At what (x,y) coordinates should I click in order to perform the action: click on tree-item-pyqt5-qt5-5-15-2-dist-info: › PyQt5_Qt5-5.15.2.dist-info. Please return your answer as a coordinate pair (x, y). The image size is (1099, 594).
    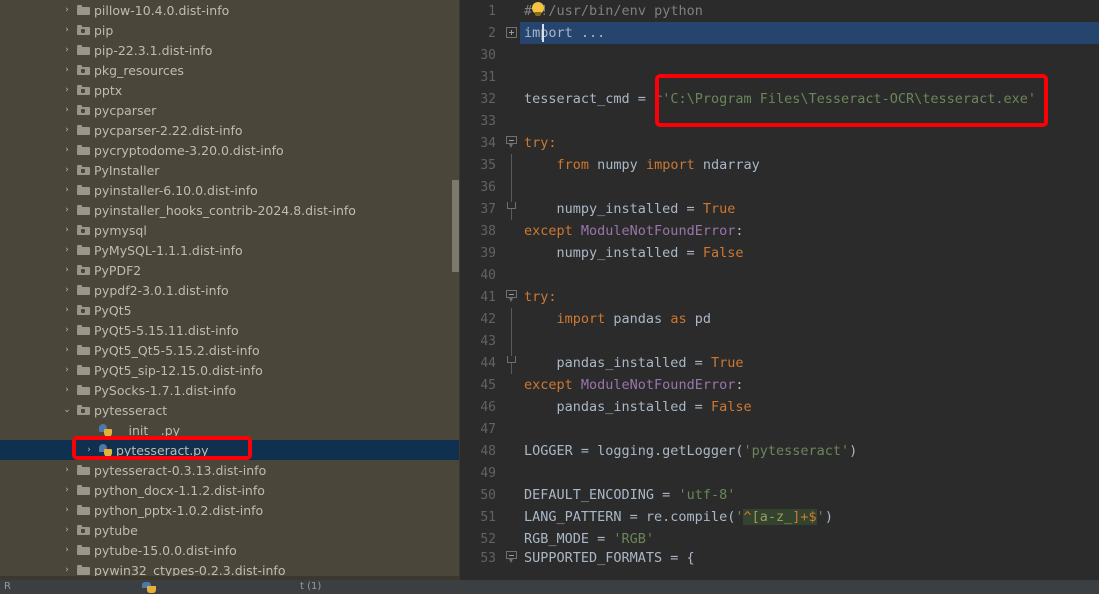
    Looking at the image, I should click on (230, 350).